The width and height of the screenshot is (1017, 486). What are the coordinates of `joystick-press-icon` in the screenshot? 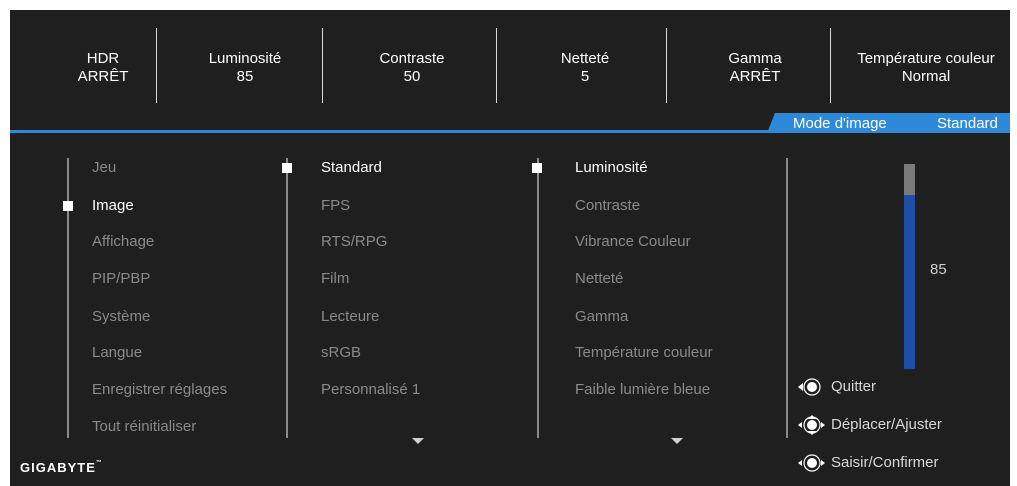 It's located at (811, 463).